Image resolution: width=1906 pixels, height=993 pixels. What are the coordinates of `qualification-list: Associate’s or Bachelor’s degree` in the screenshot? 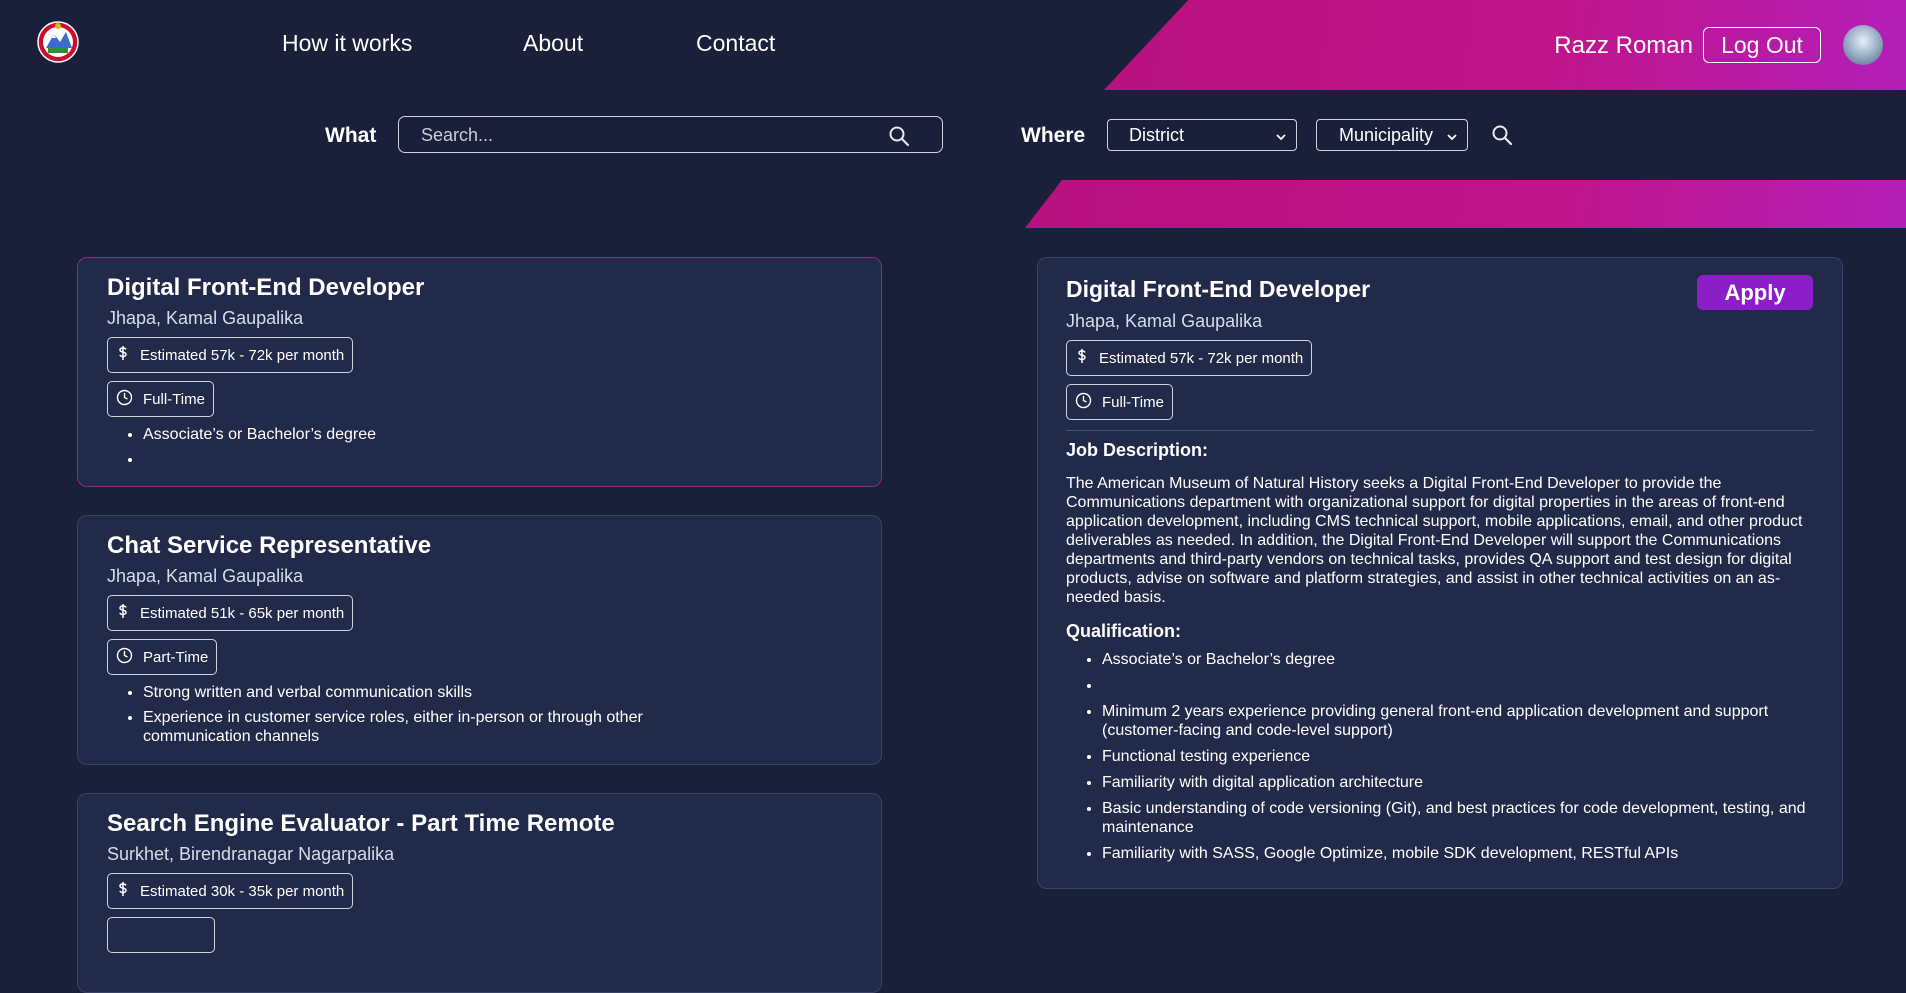 It's located at (479, 447).